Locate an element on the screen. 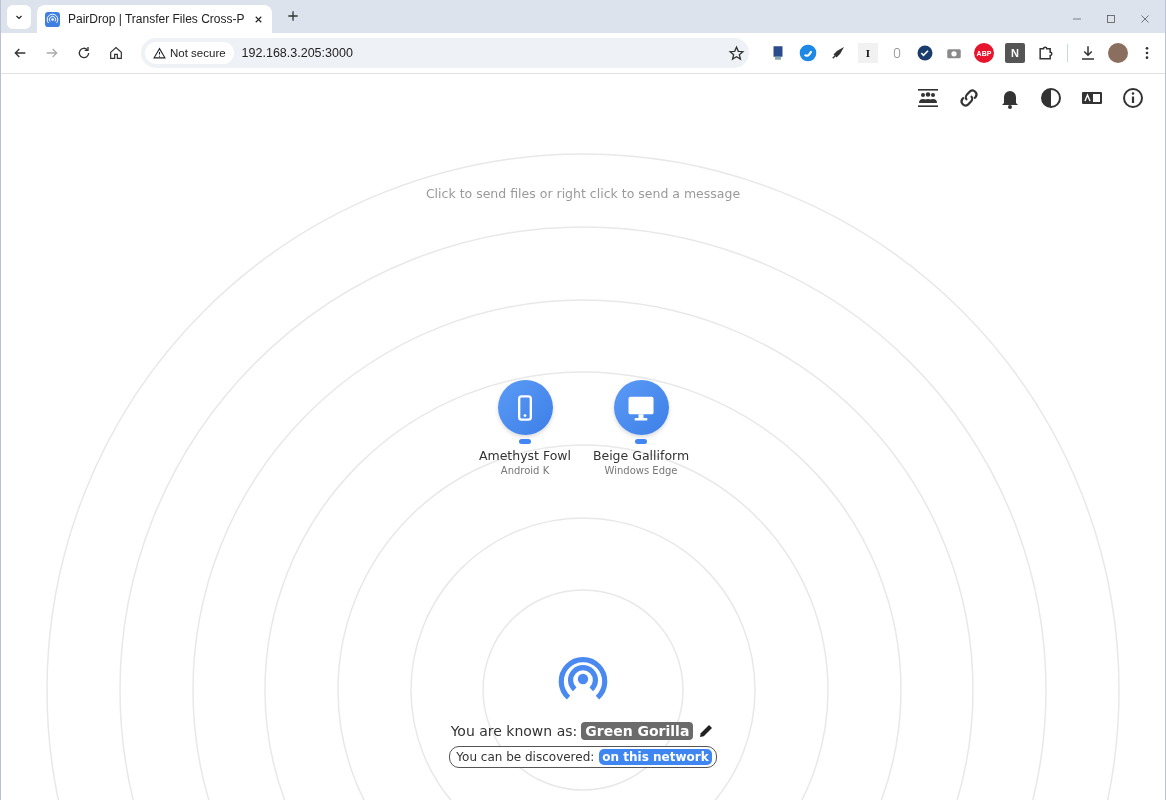 The height and width of the screenshot is (800, 1166). known-as-label: You are known as: is located at coordinates (514, 731).